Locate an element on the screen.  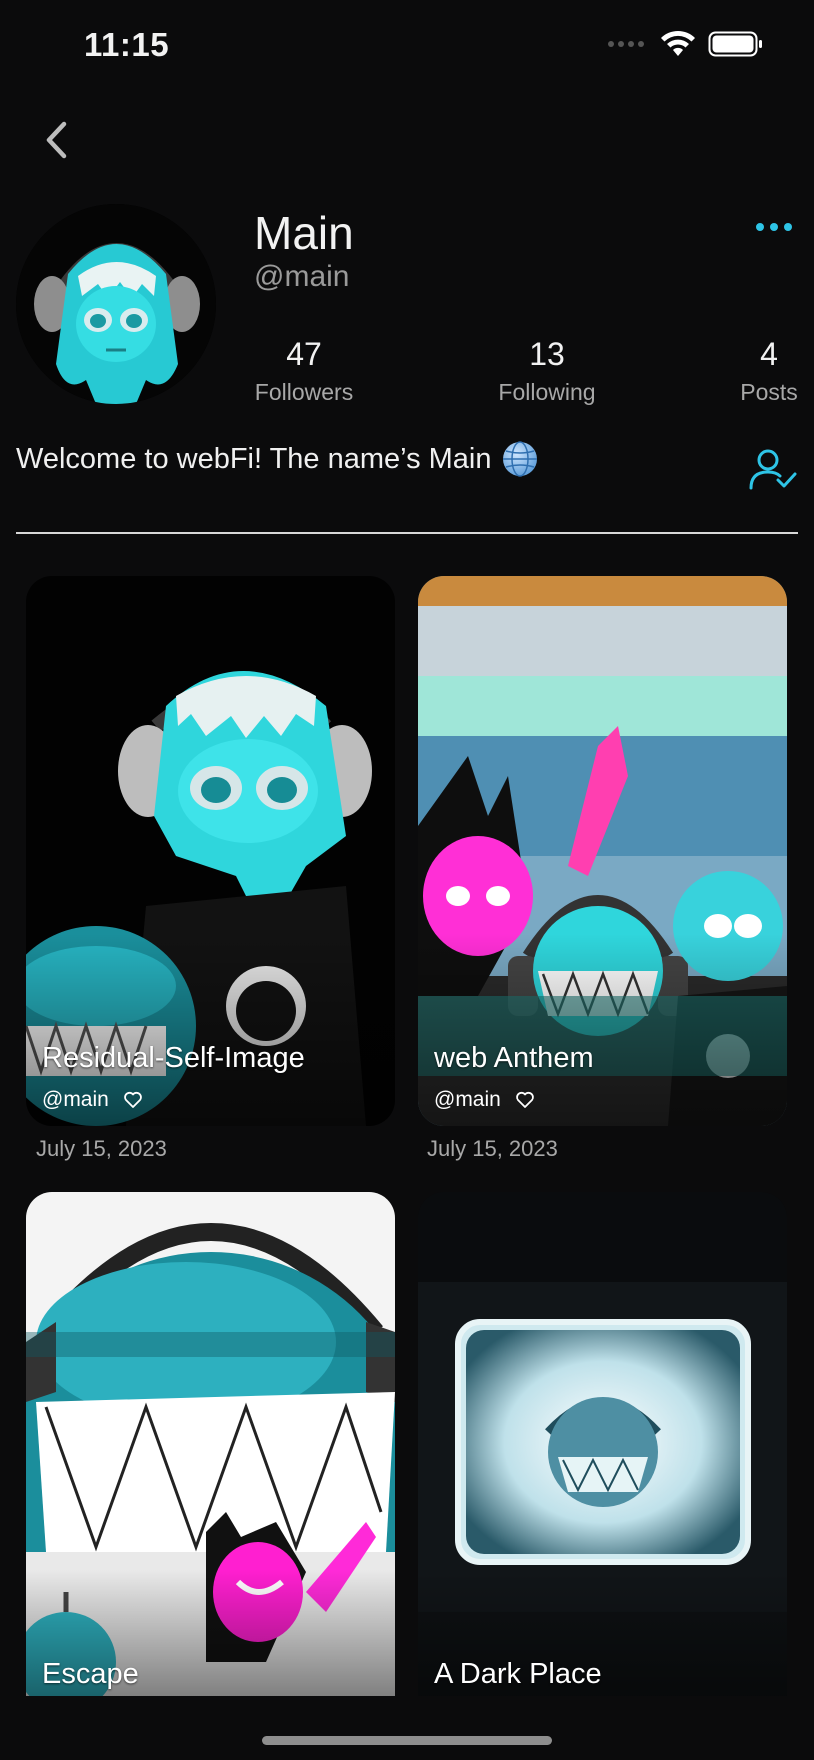
stat-following: 13 Following is located at coordinates (547, 371).